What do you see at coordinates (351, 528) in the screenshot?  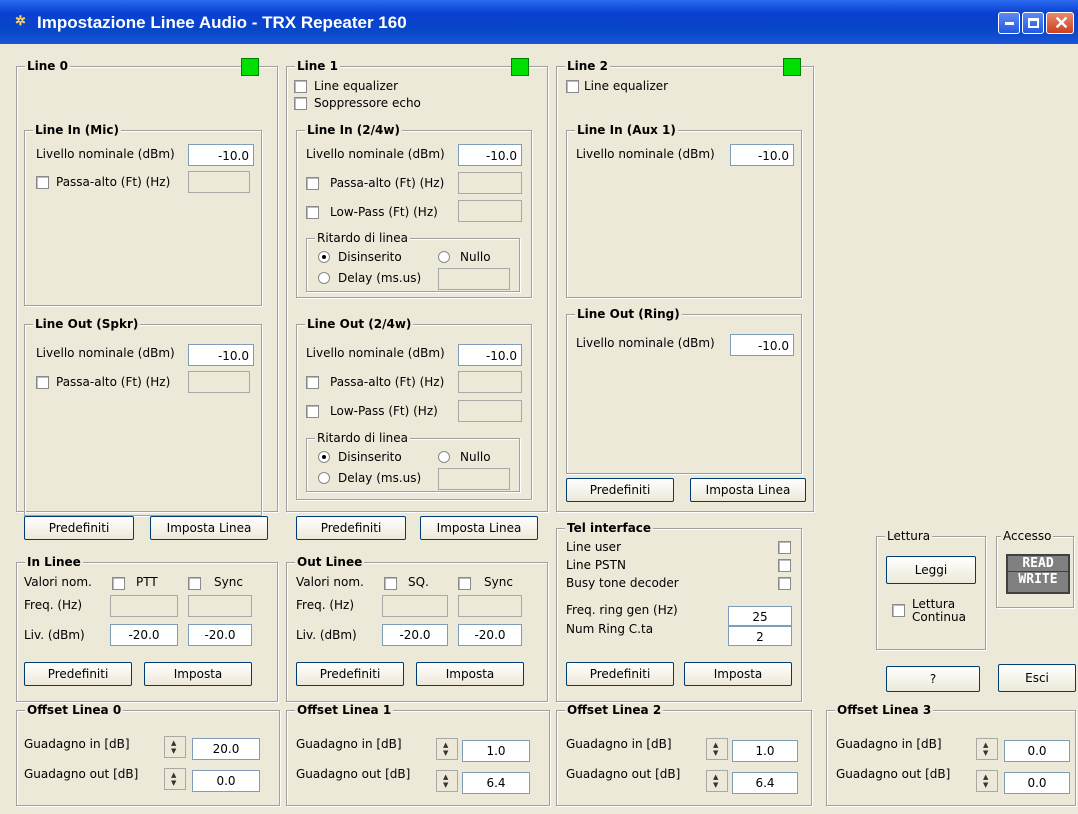 I see `line1-predefiniti-button: Predefiniti` at bounding box center [351, 528].